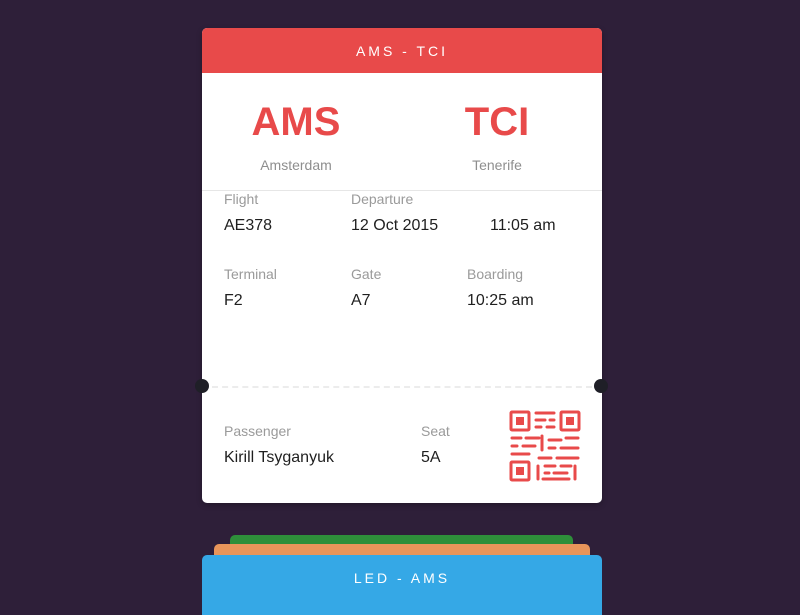 The height and width of the screenshot is (615, 800). I want to click on departure-time: 11:05 am, so click(523, 225).